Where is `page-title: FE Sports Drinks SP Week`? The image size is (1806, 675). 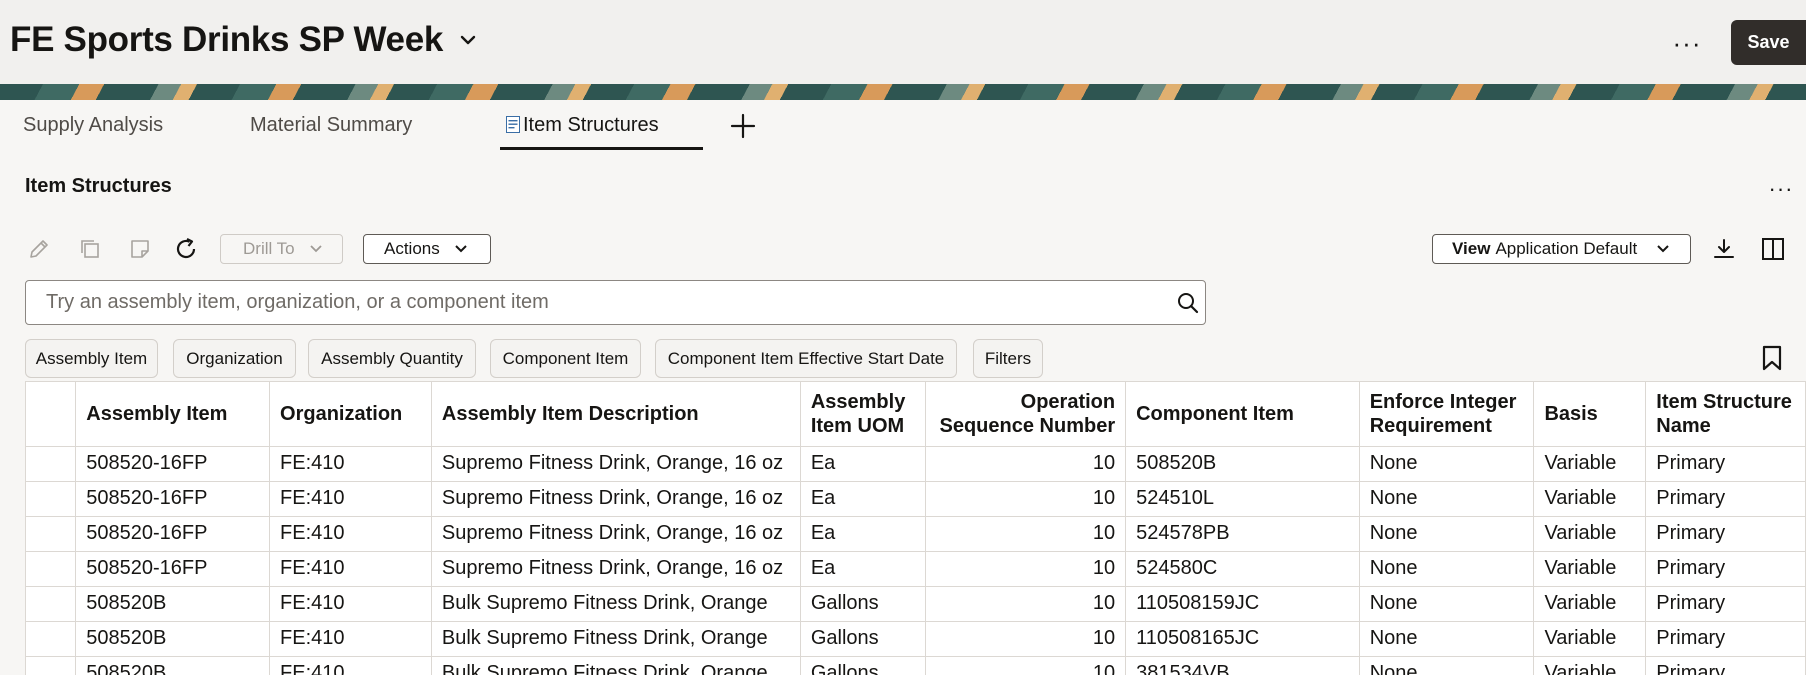
page-title: FE Sports Drinks SP Week is located at coordinates (244, 40).